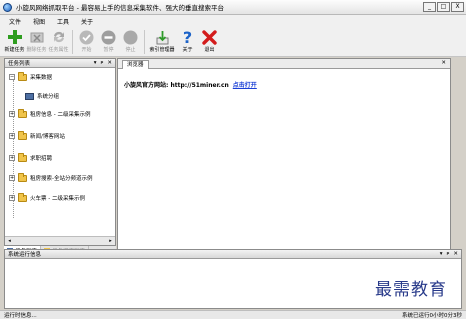 The height and width of the screenshot is (319, 466). I want to click on minimize-button: _, so click(429, 7).